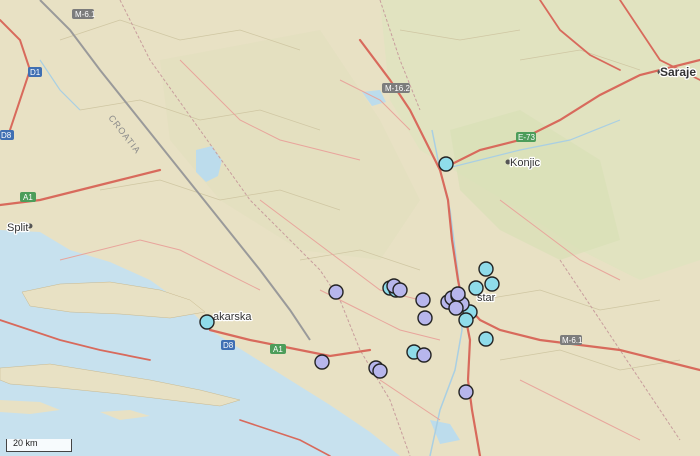  Describe the element at coordinates (28, 197) in the screenshot. I see `shield-a1-west-label: A1` at that location.